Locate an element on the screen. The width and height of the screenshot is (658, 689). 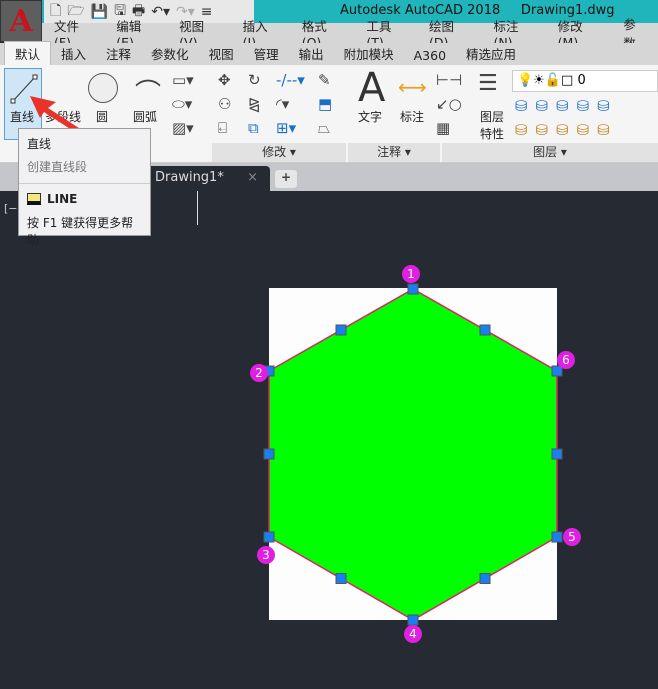
tooltip-command: LINE is located at coordinates (62, 199).